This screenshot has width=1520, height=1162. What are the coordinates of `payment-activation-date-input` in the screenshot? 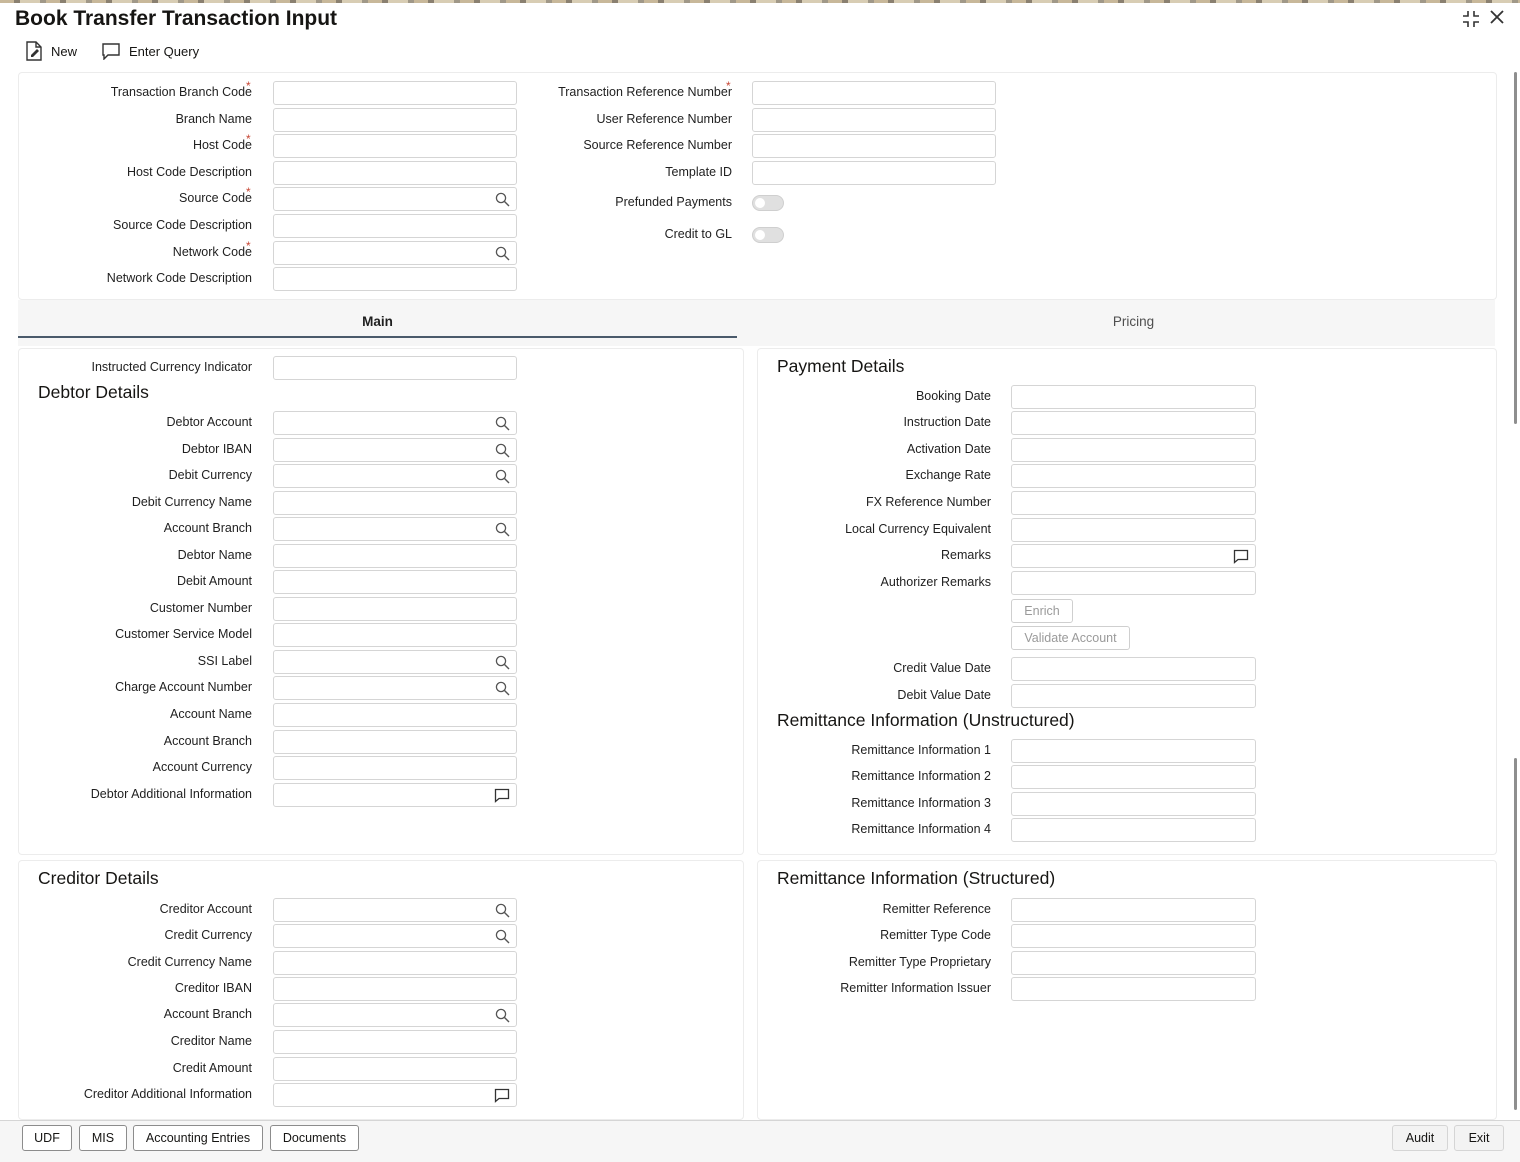 It's located at (1133, 450).